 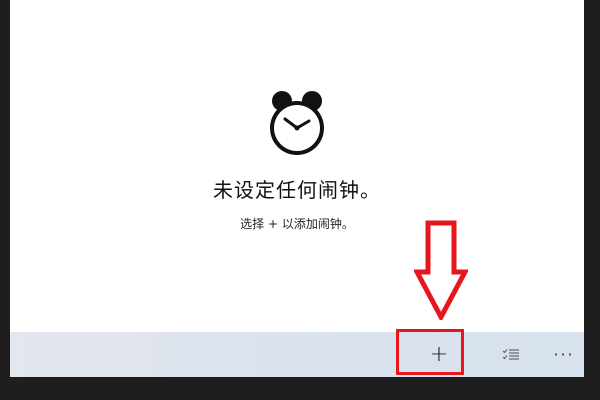 What do you see at coordinates (297, 224) in the screenshot?
I see `empty-state-hint: 选择 + 以添加闹钟。` at bounding box center [297, 224].